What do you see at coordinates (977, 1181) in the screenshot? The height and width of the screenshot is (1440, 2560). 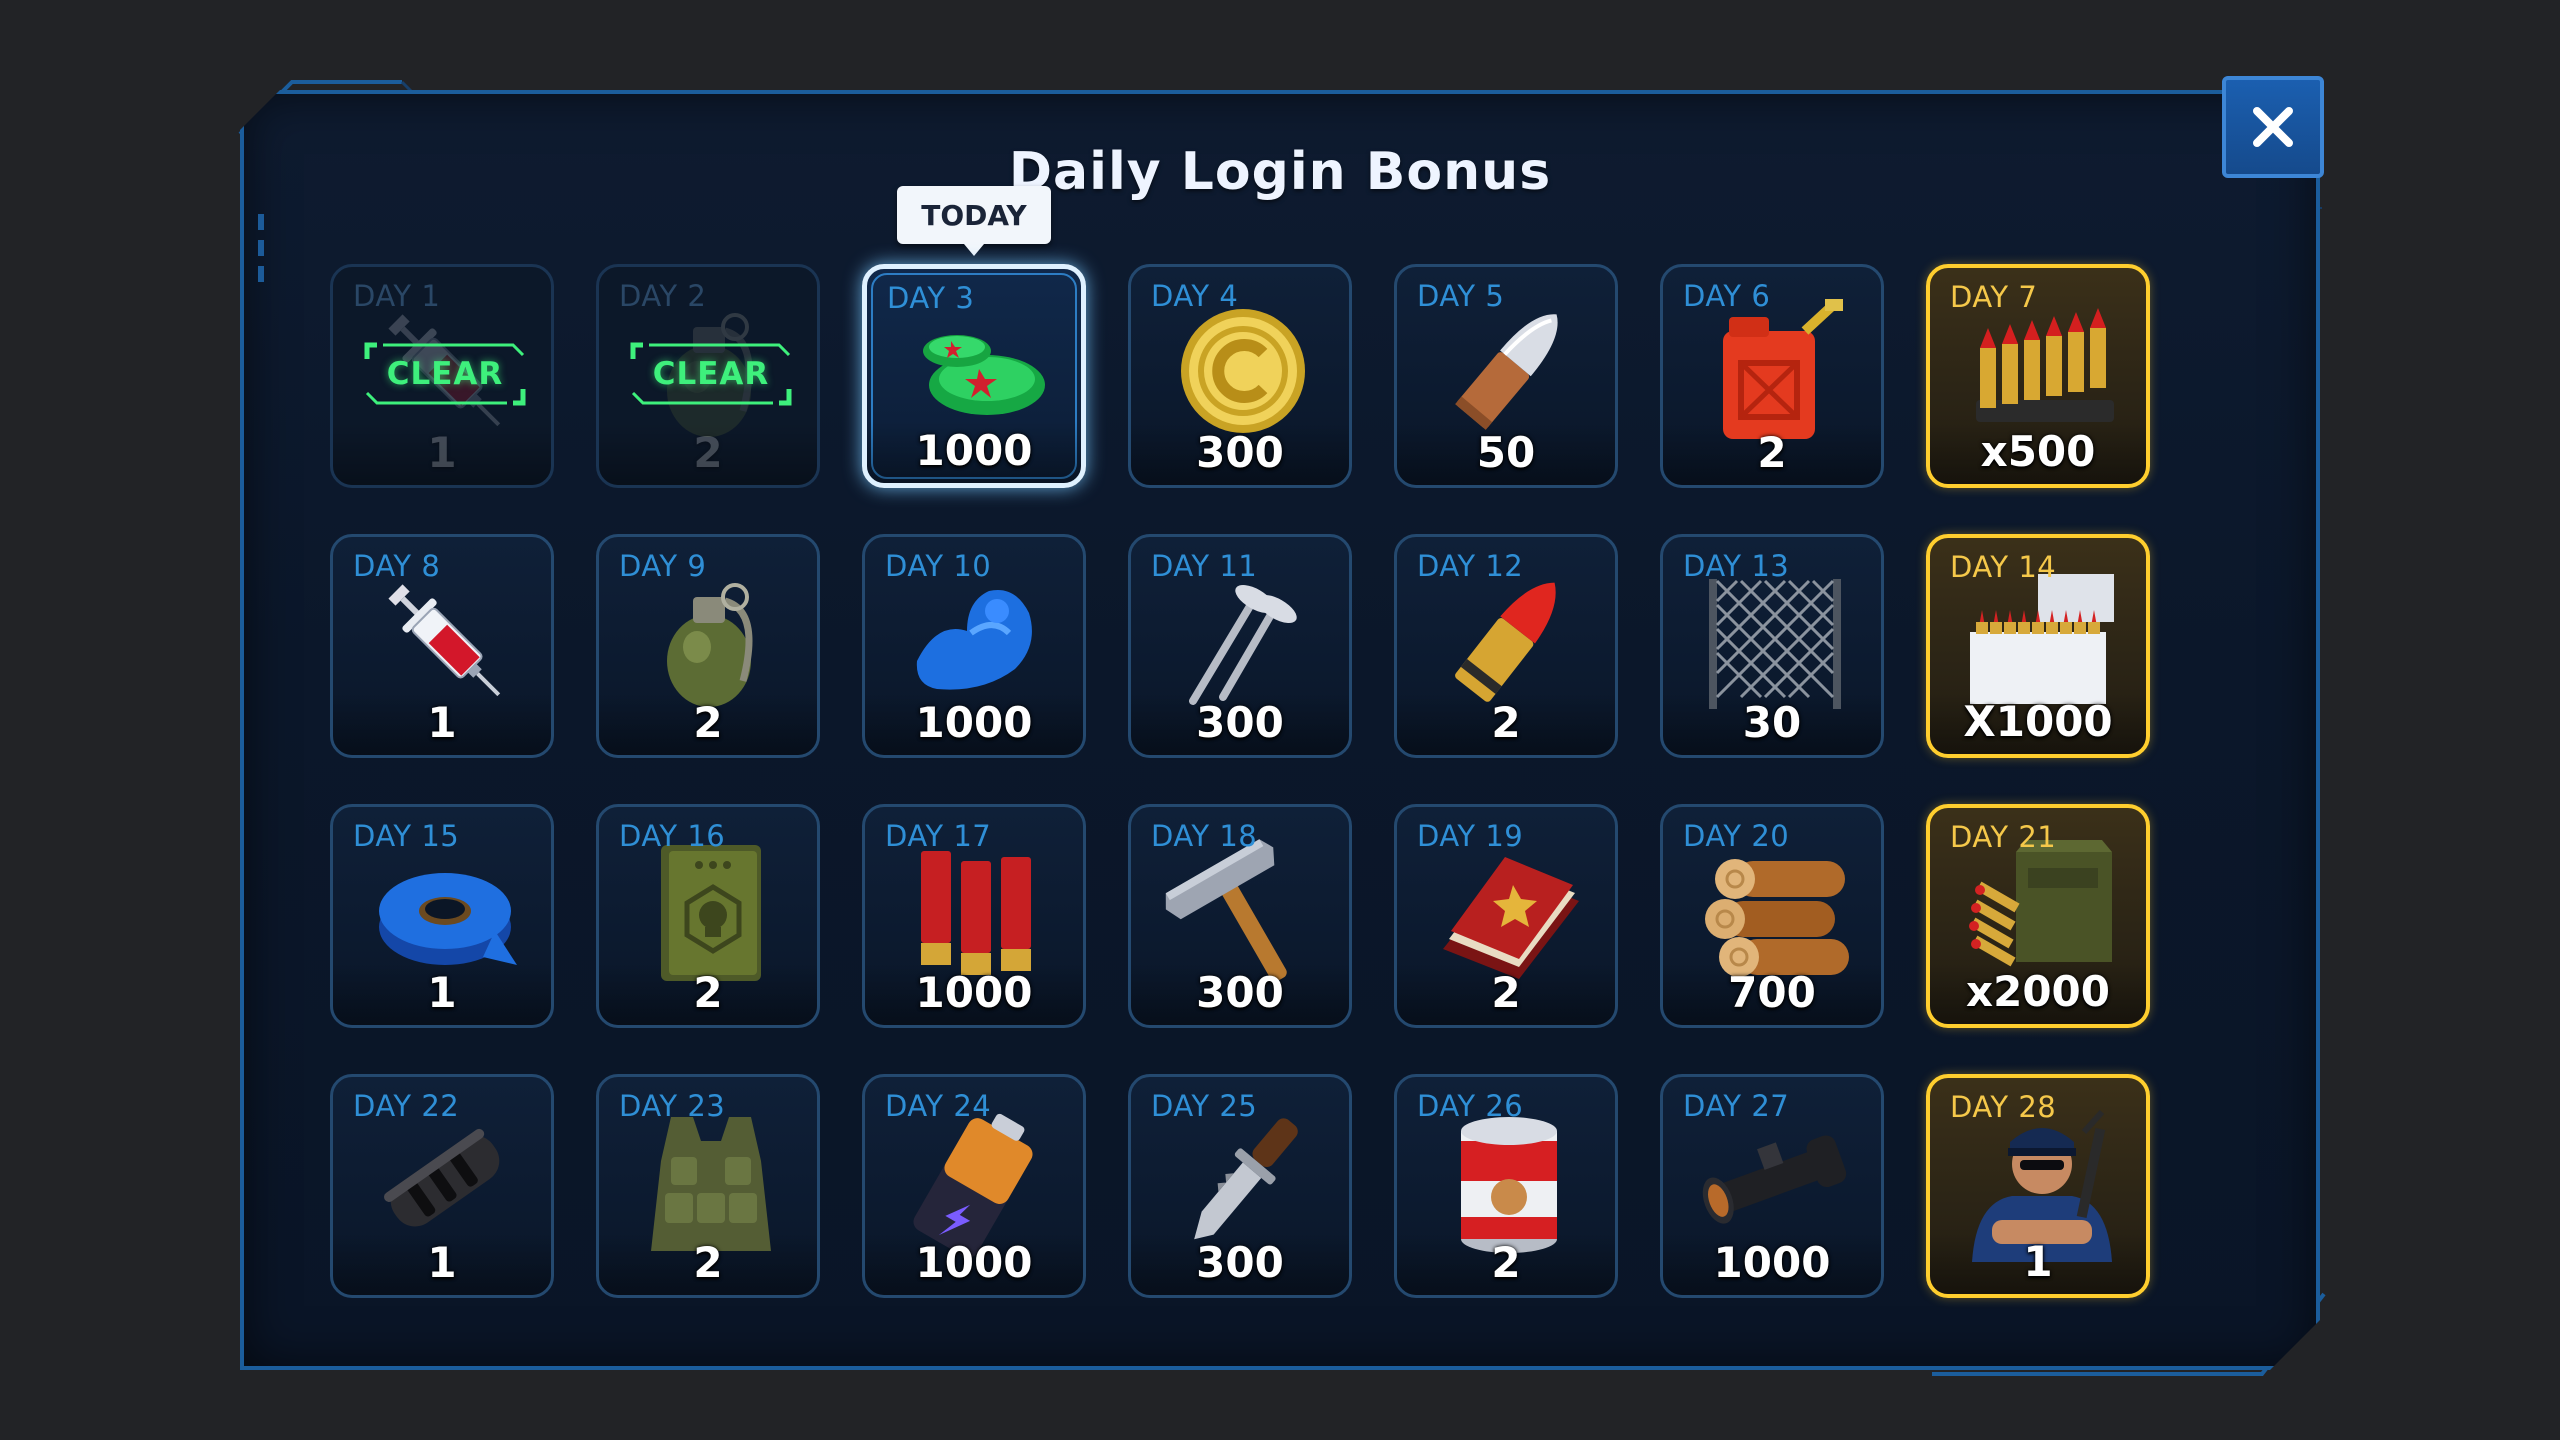 I see `battery-icon` at bounding box center [977, 1181].